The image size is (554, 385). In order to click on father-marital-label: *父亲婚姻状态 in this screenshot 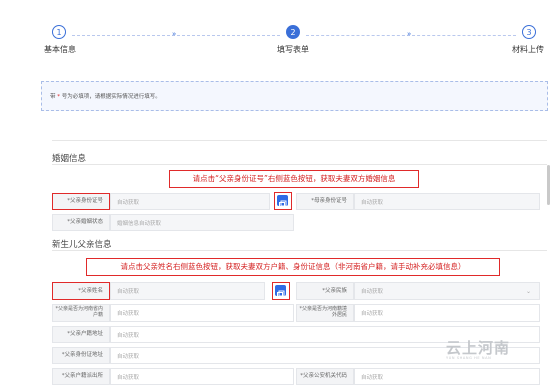, I will do `click(81, 222)`.